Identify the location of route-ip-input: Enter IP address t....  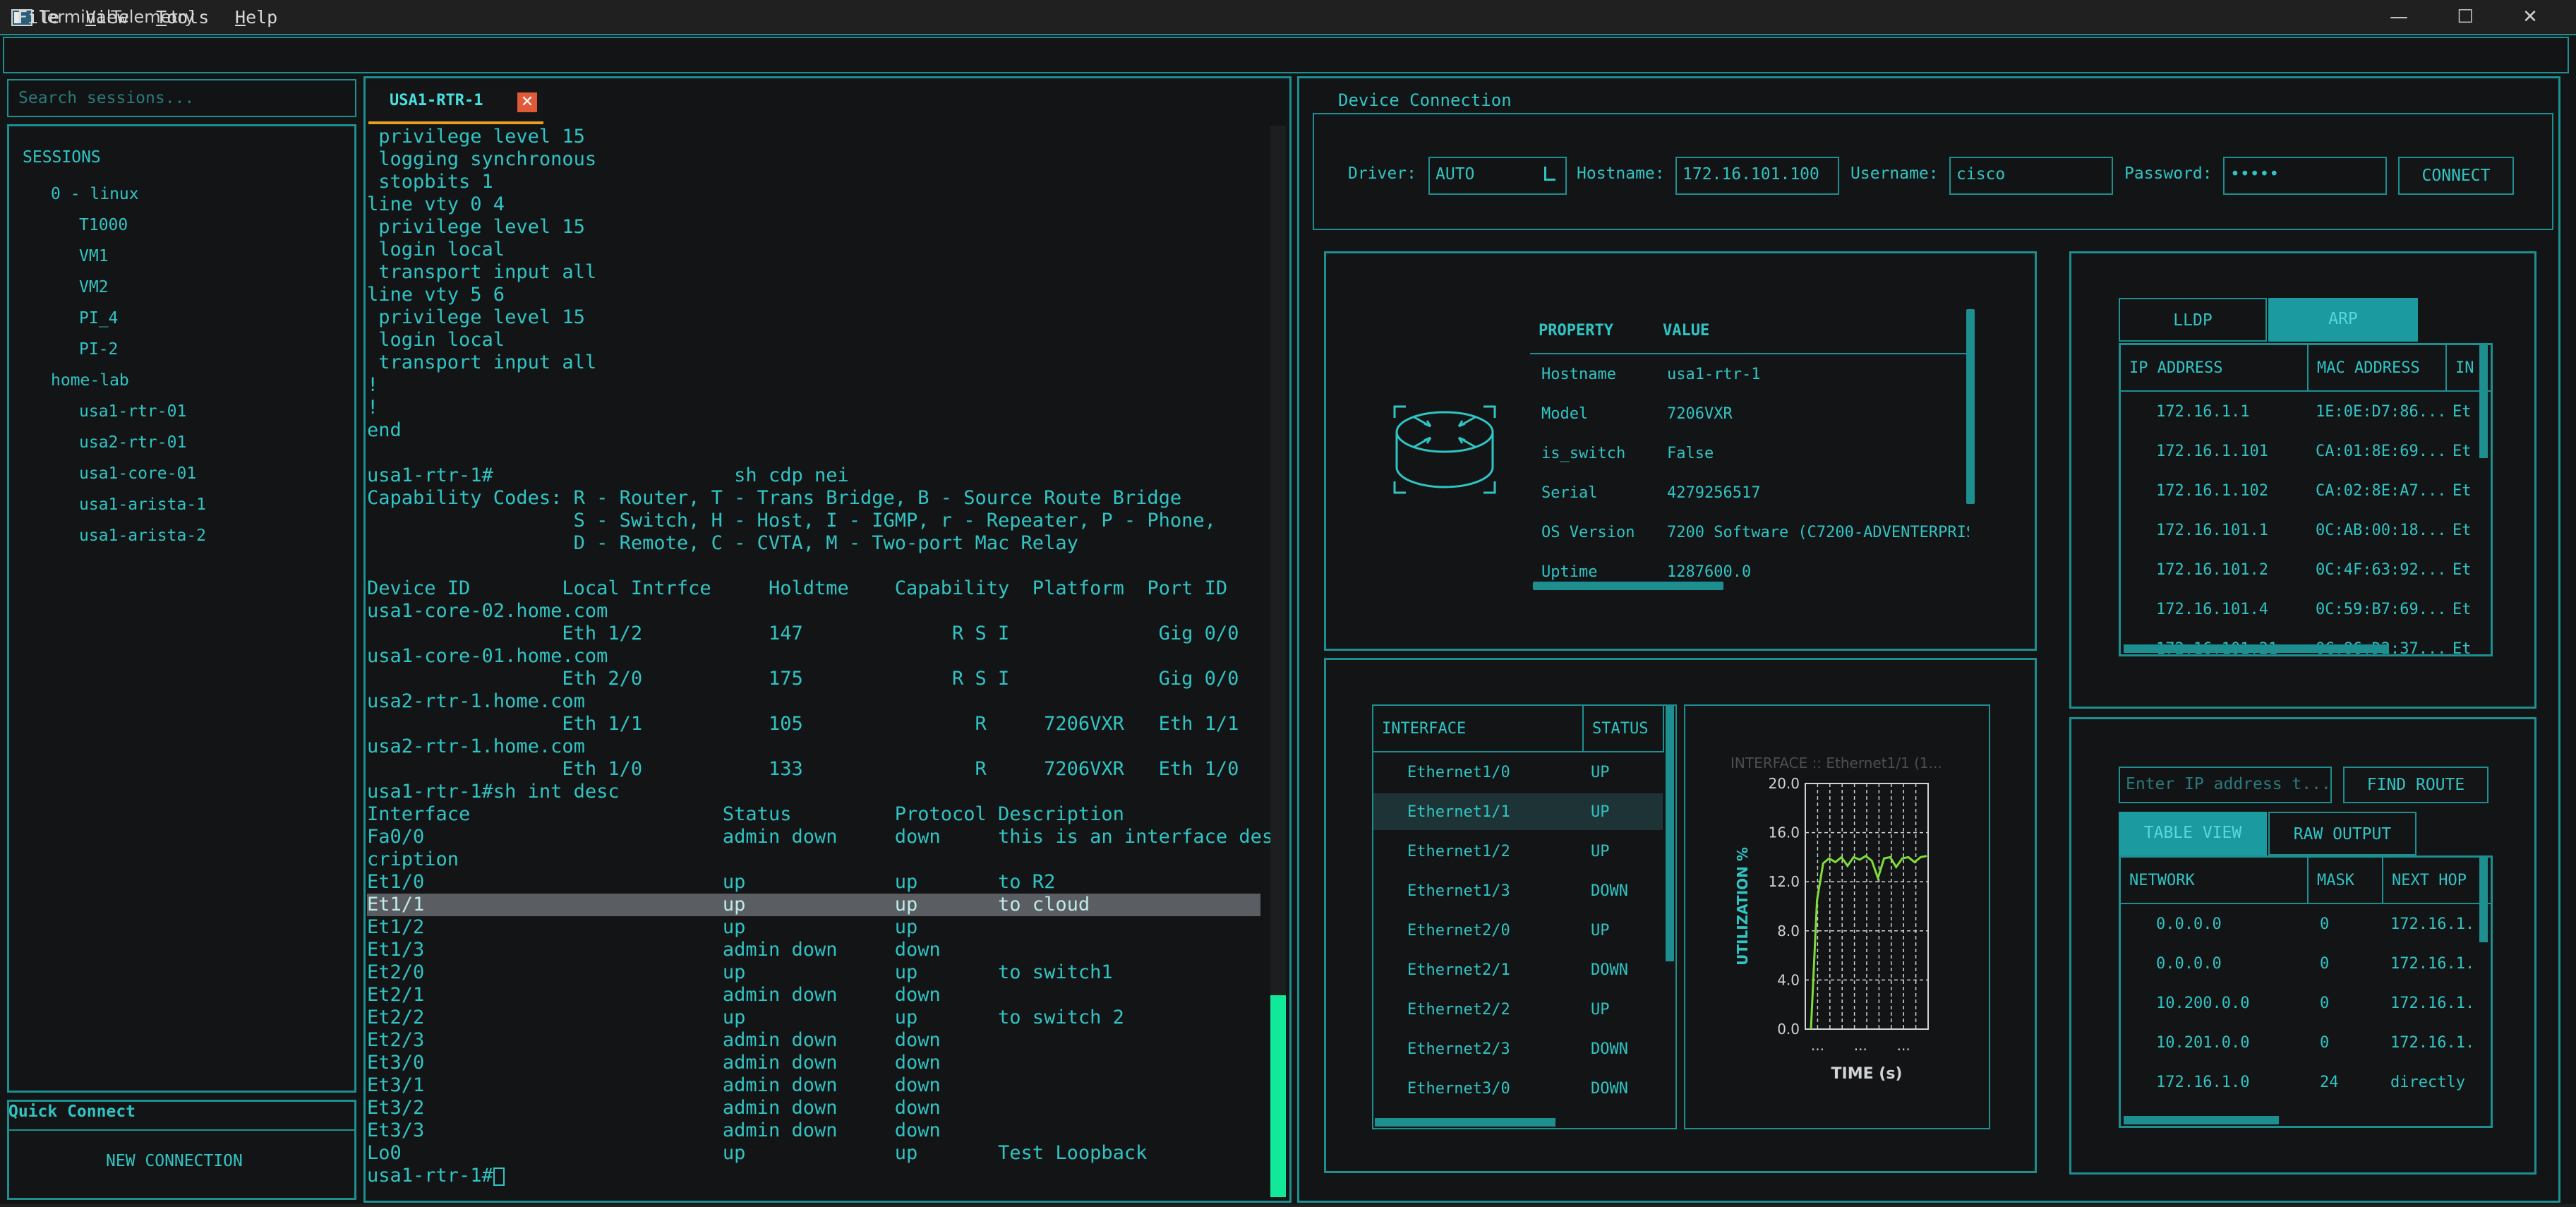
(2225, 785).